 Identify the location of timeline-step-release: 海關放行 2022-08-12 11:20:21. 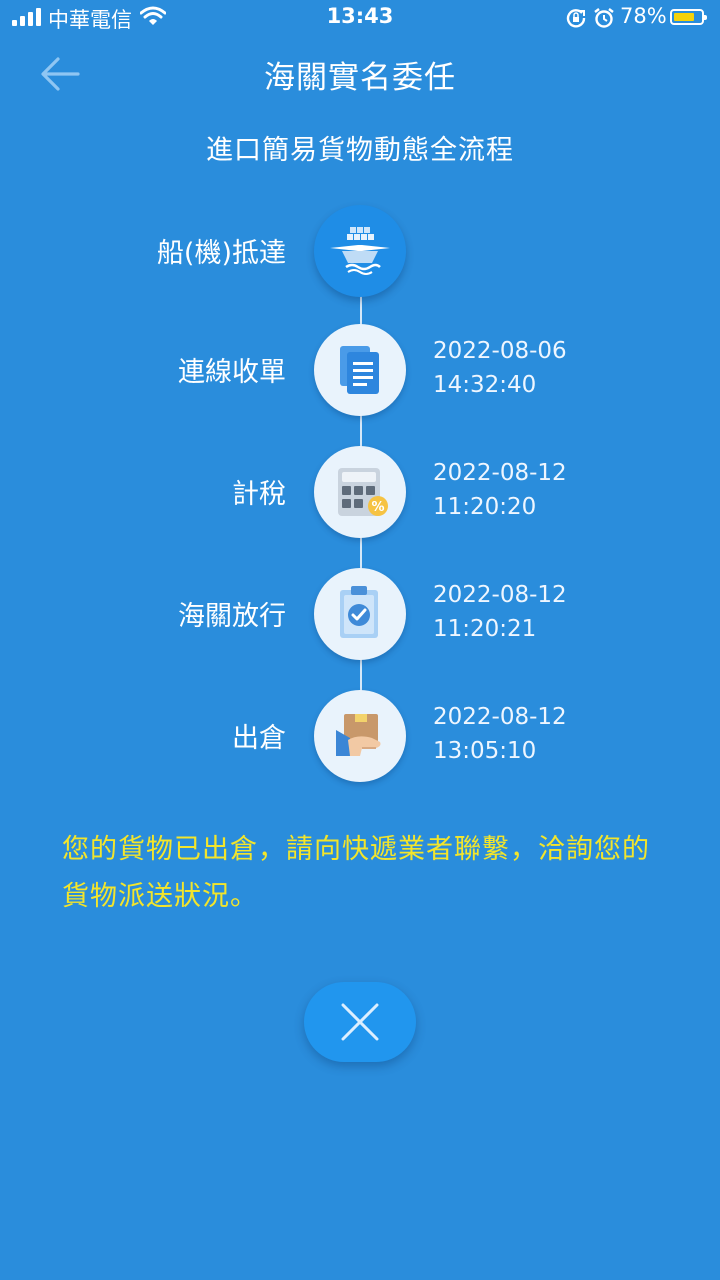
(360, 614).